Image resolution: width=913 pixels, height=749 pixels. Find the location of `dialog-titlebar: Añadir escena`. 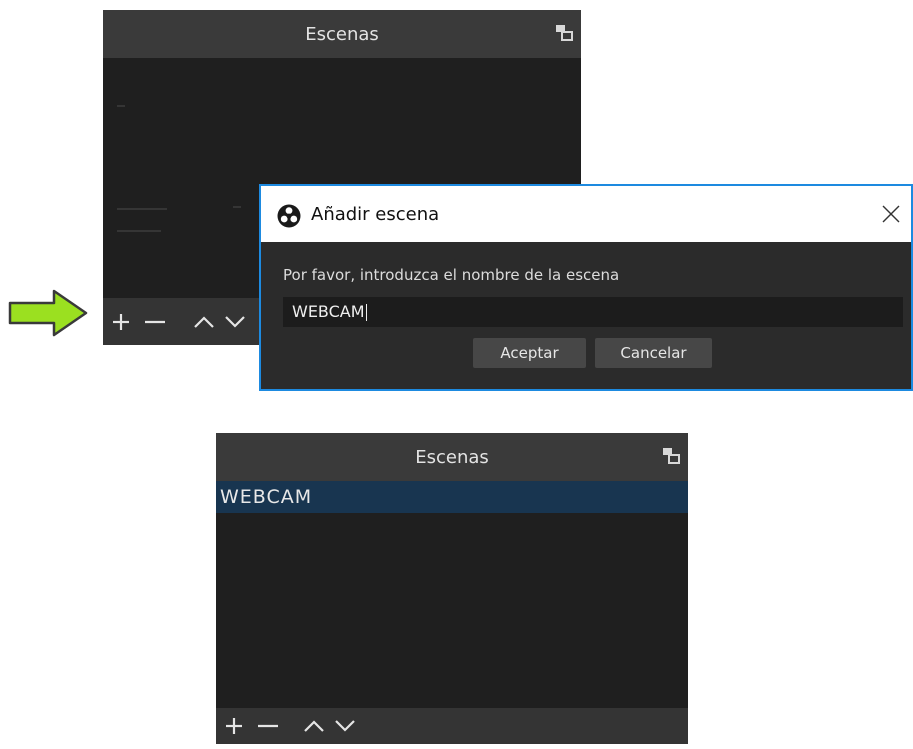

dialog-titlebar: Añadir escena is located at coordinates (586, 214).